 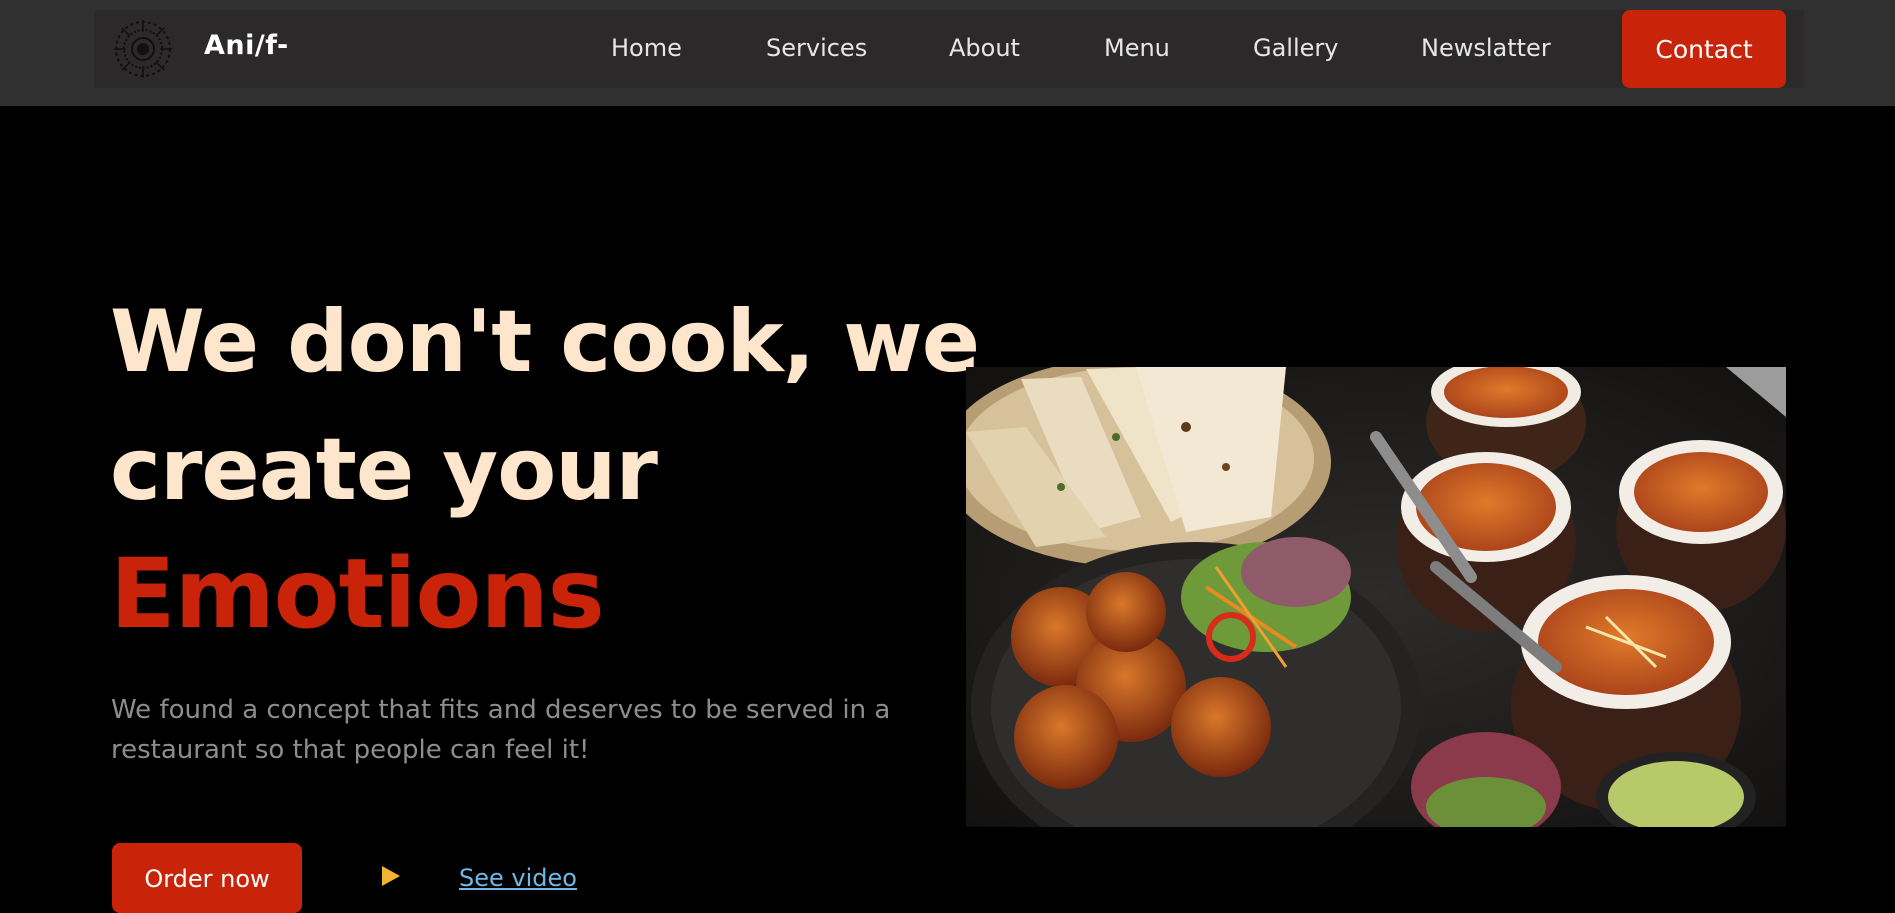 I want to click on brand-name: Ani/f-, so click(x=246, y=45).